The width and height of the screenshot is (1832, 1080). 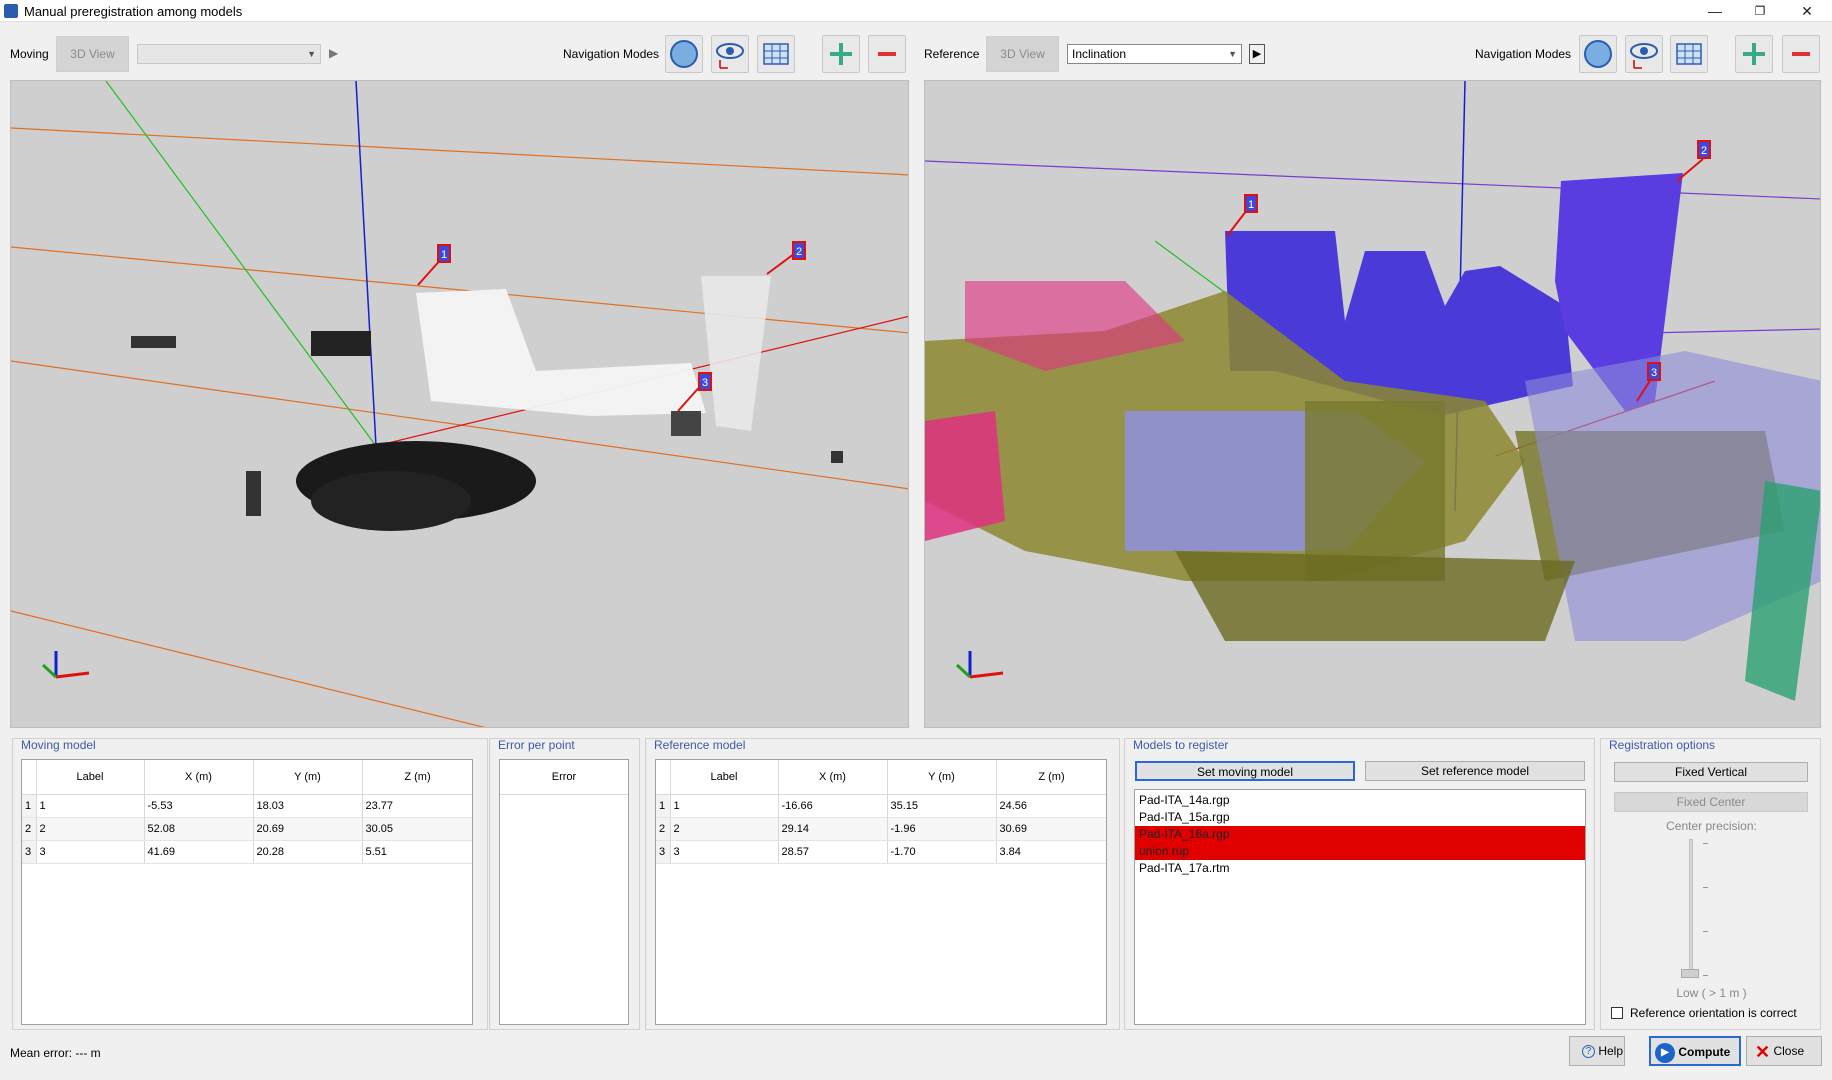 What do you see at coordinates (229, 54) in the screenshot?
I see `moving-model-dropdown: ▼` at bounding box center [229, 54].